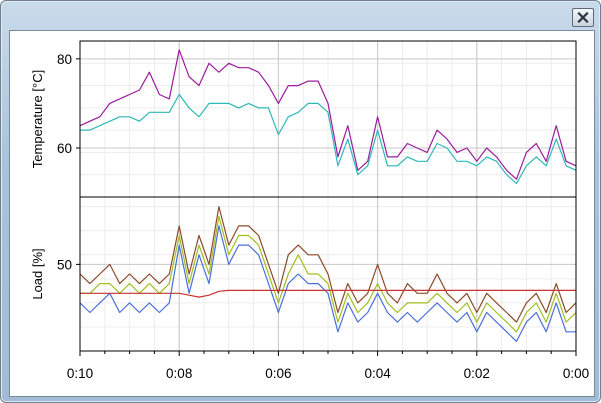  Describe the element at coordinates (80, 373) in the screenshot. I see `x-tick-label: 0:10` at that location.